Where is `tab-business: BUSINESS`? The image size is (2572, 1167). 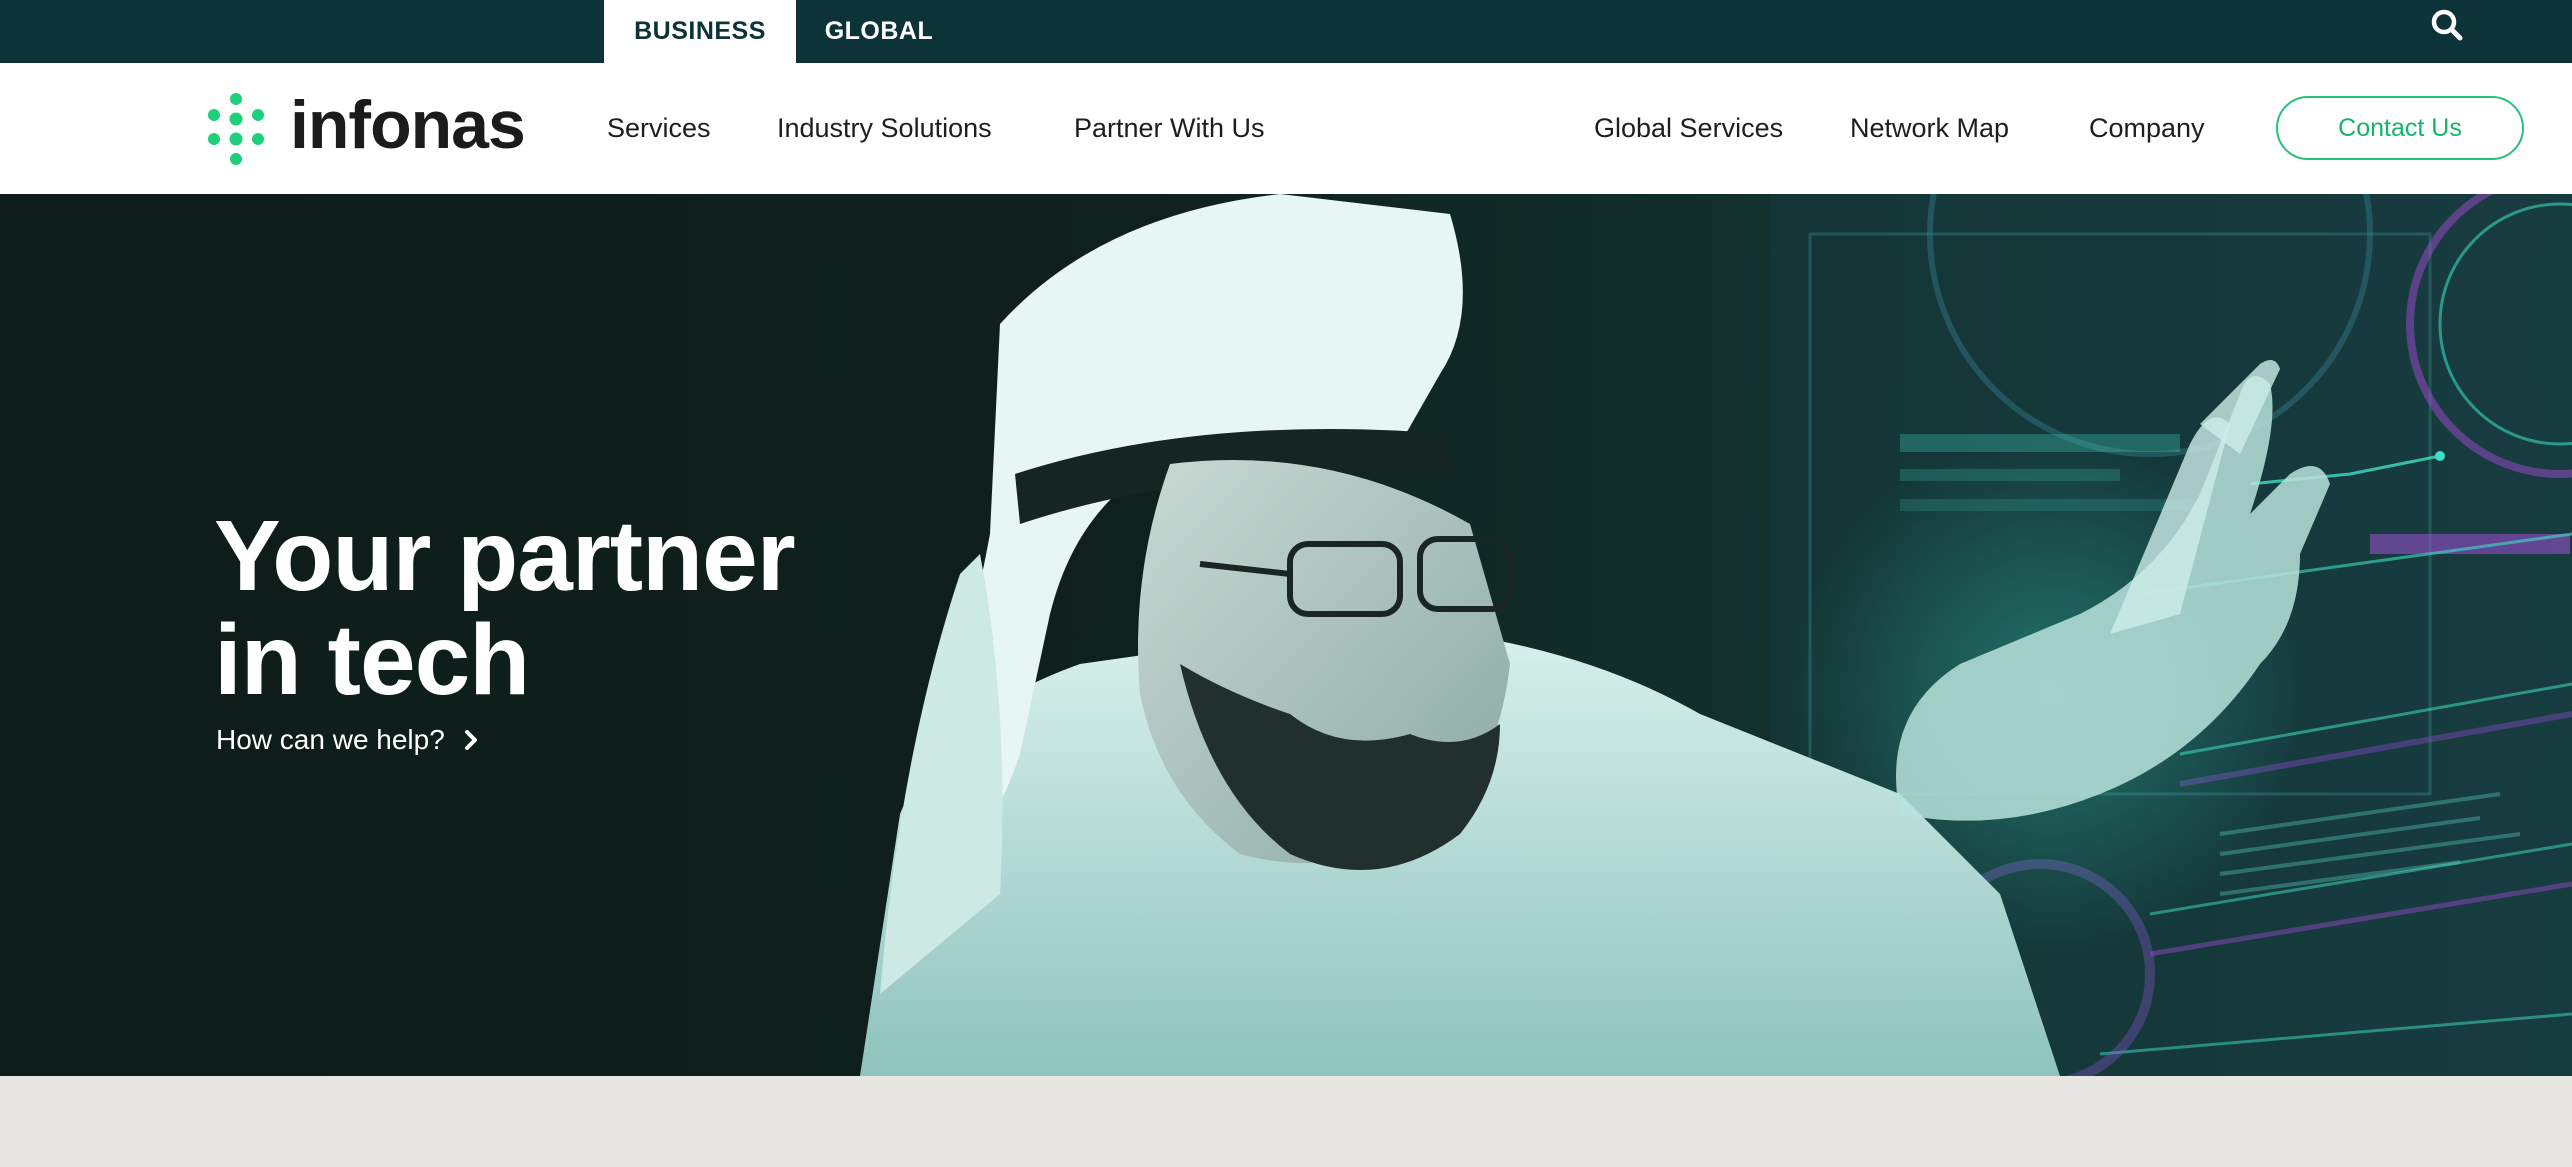 tab-business: BUSINESS is located at coordinates (700, 31).